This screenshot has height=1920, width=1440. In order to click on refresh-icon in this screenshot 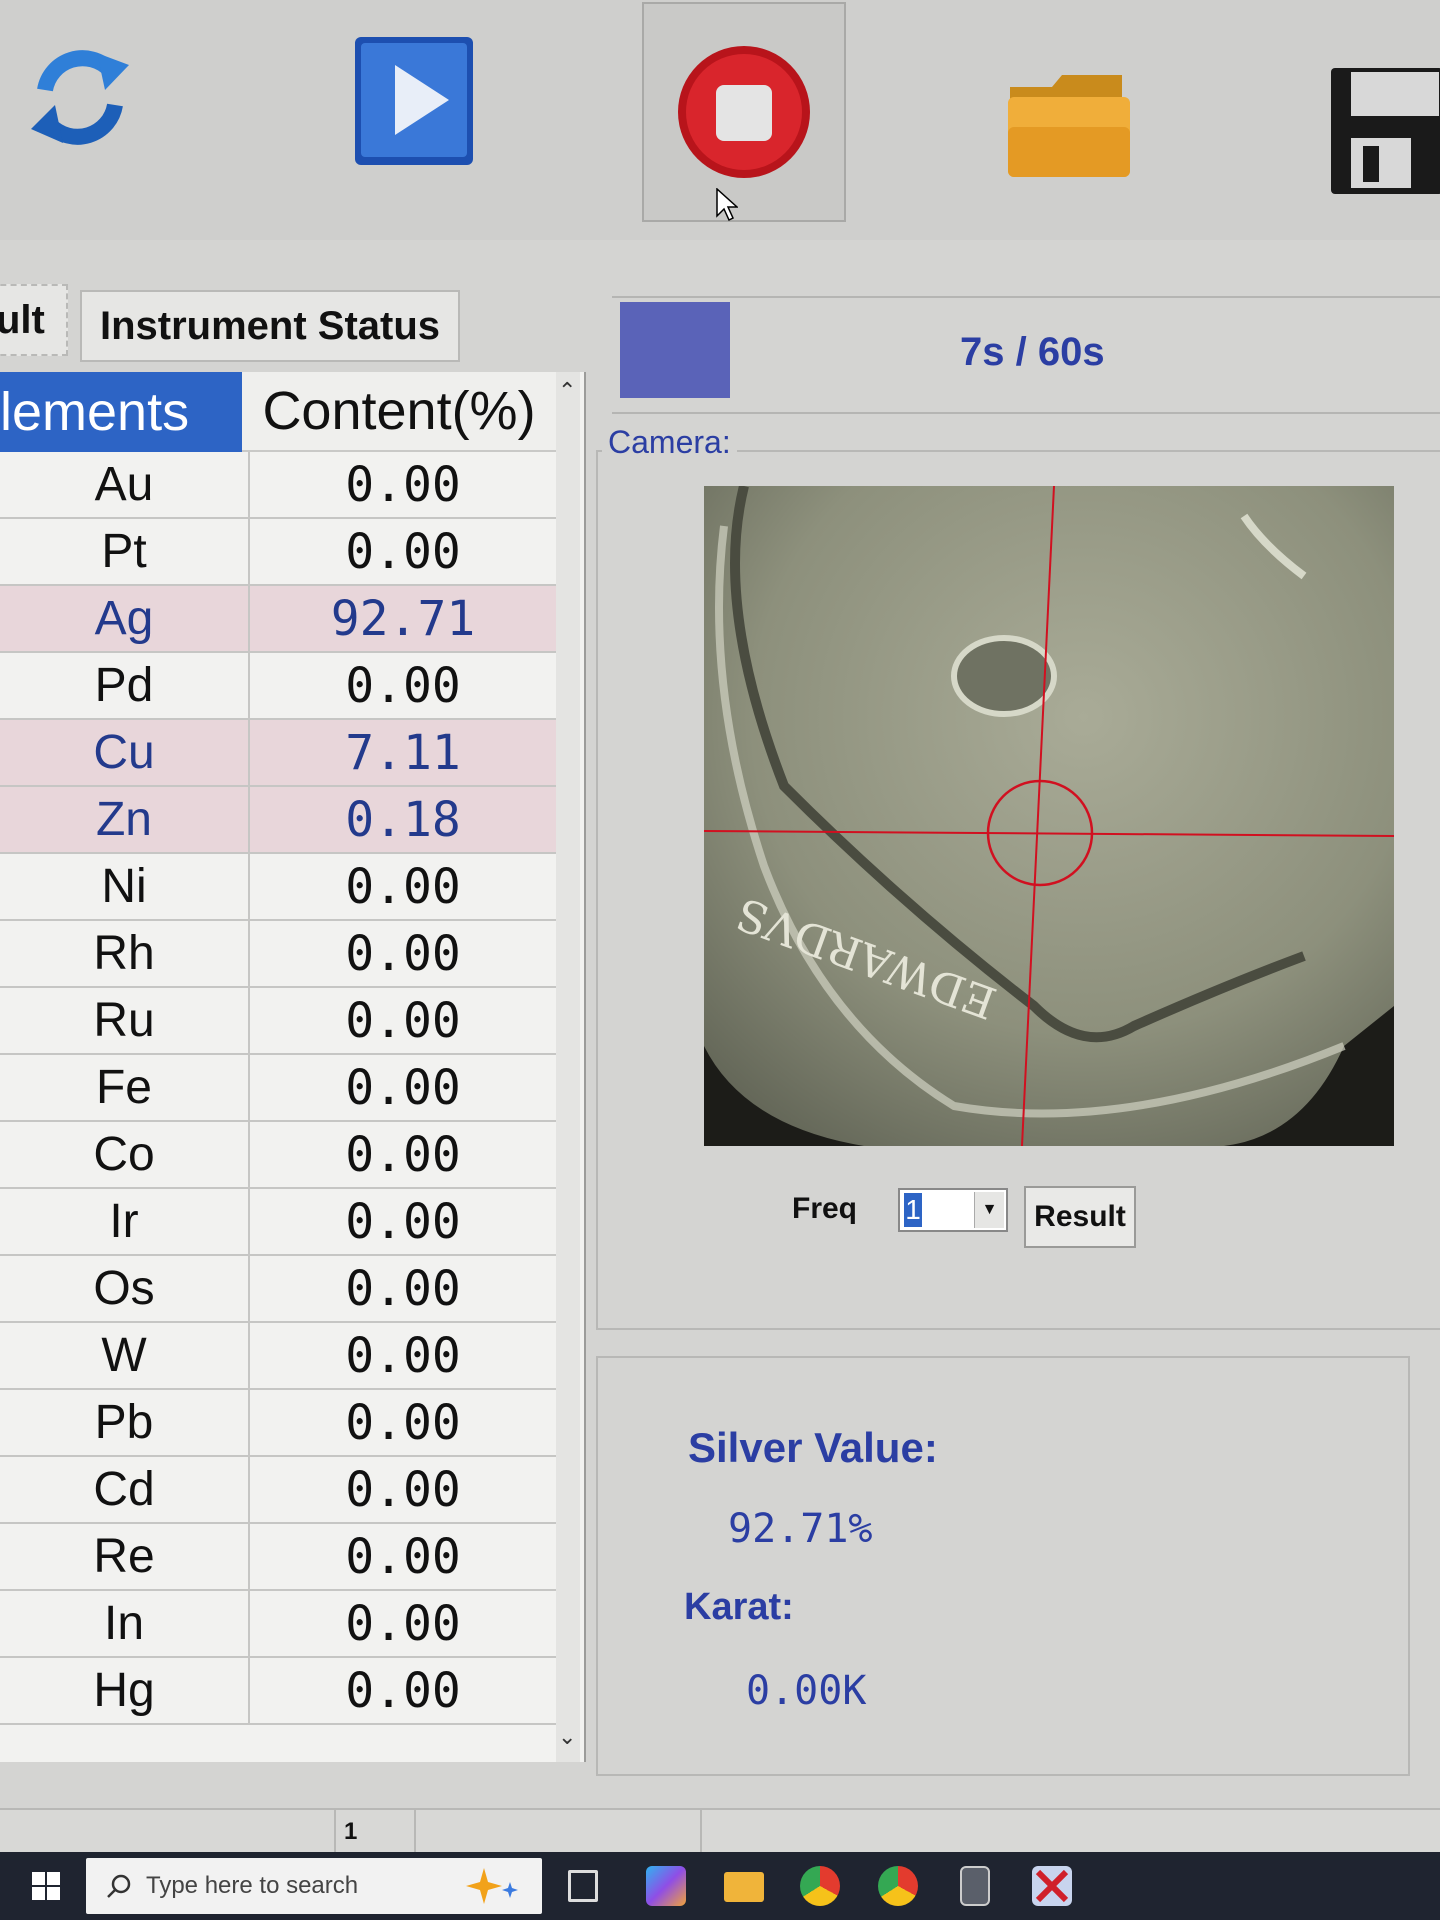, I will do `click(80, 97)`.